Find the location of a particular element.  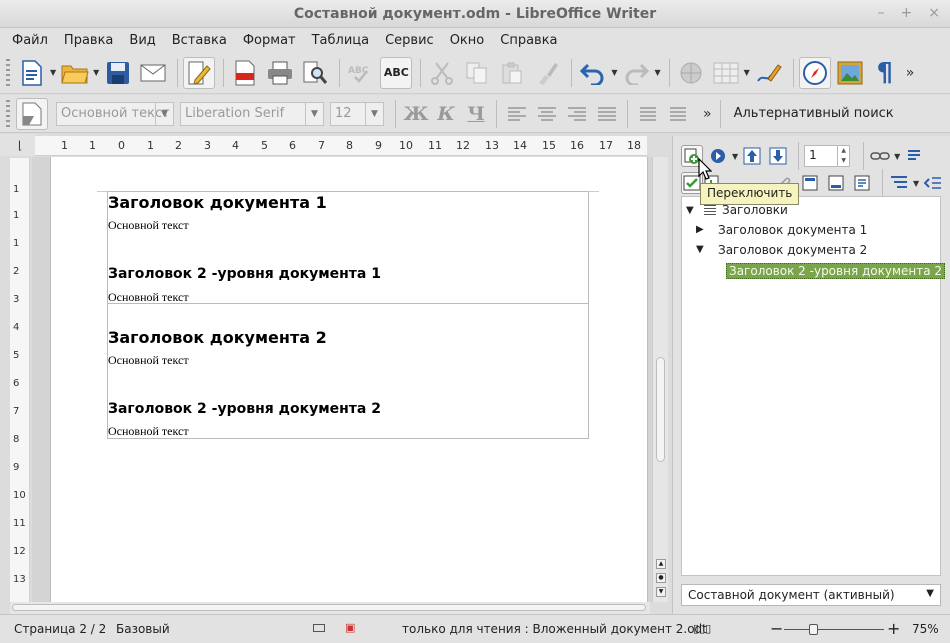

bold-button: Ж is located at coordinates (416, 114).